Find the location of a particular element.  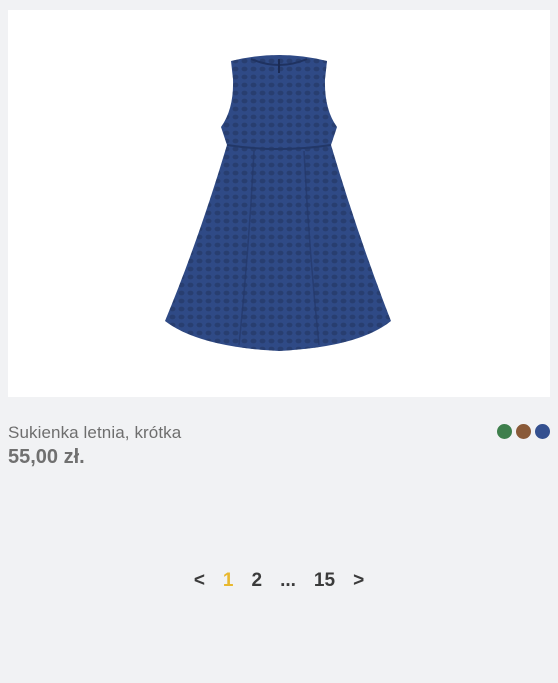

product-name: Sukienka letnia, krótka is located at coordinates (94, 433).